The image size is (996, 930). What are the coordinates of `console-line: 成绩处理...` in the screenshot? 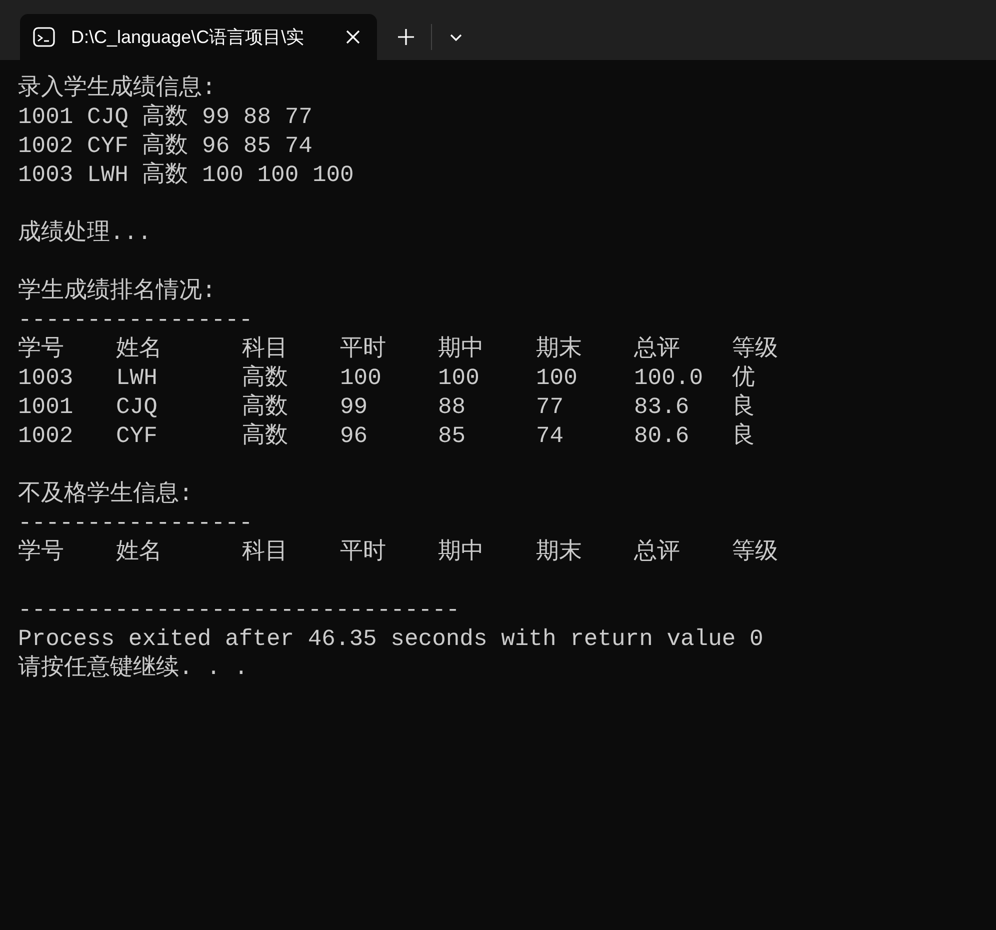 It's located at (85, 233).